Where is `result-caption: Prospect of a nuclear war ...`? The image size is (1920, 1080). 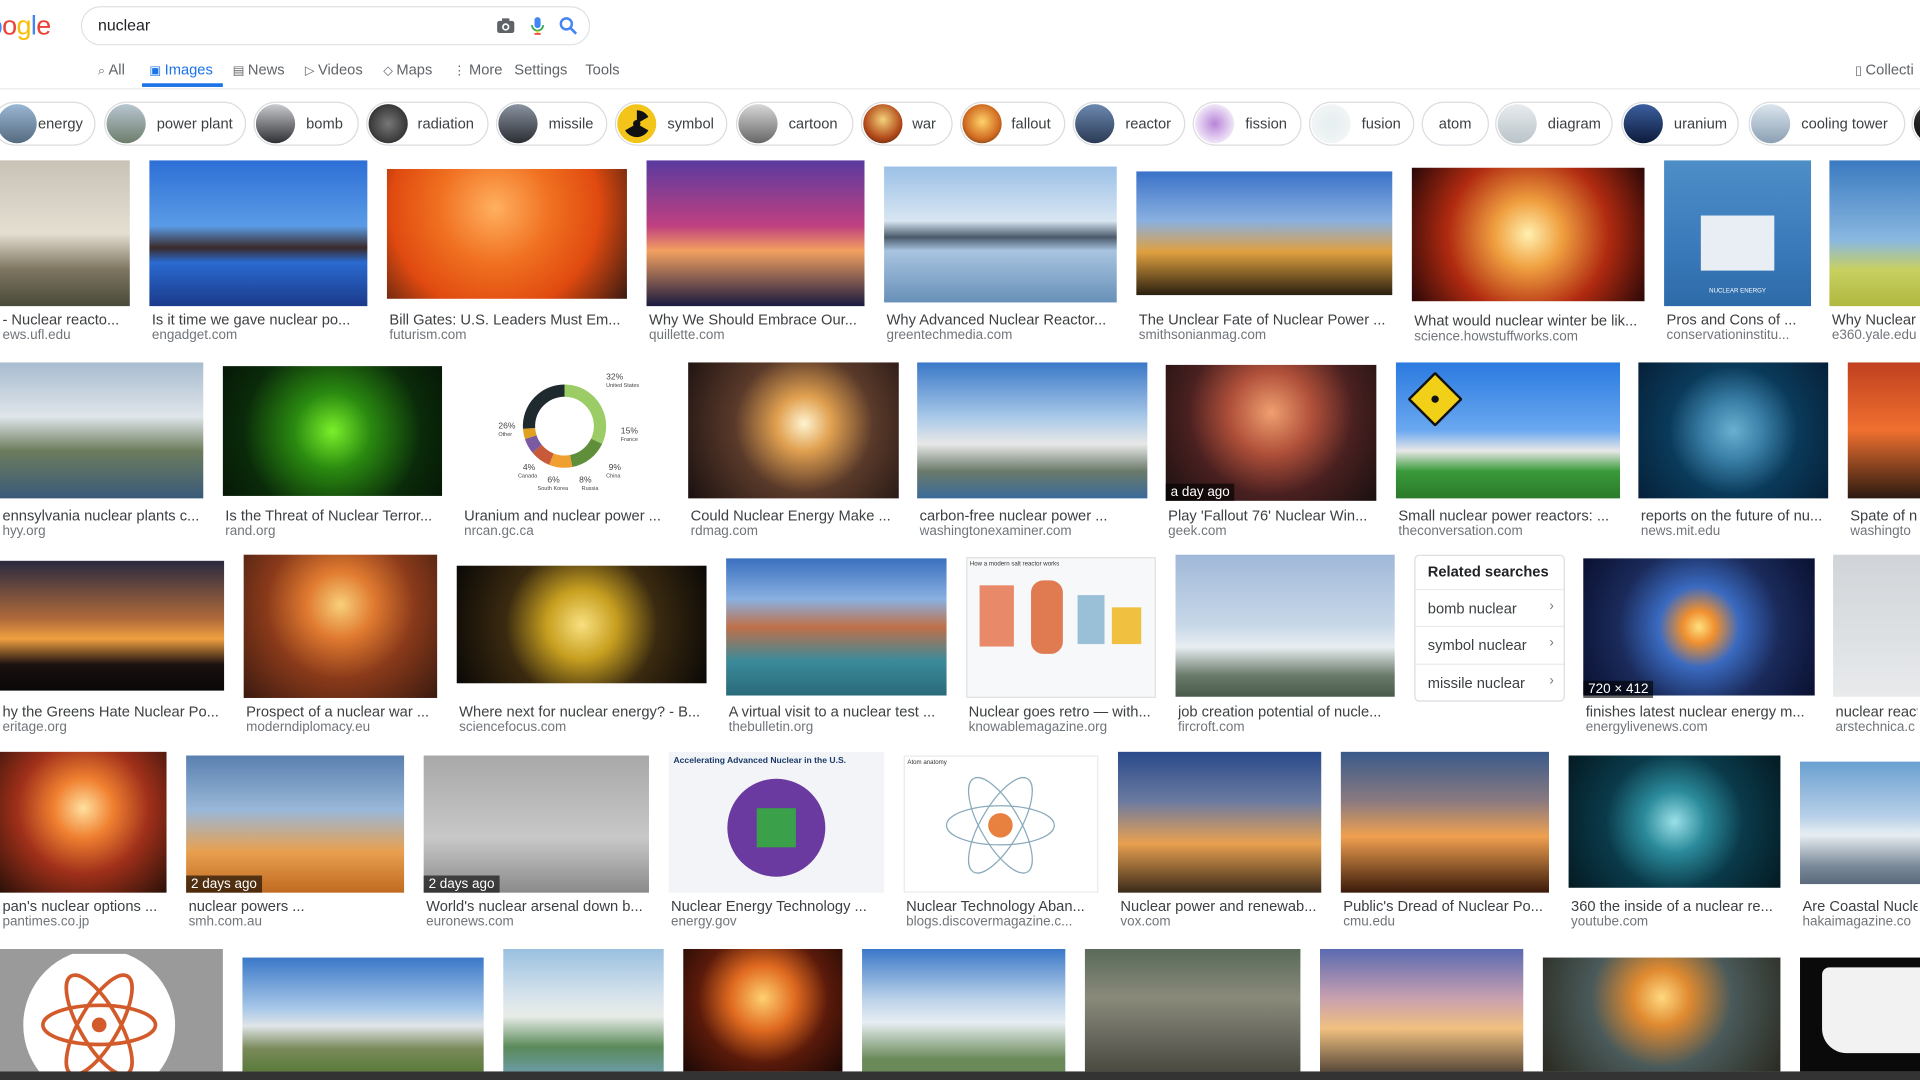 result-caption: Prospect of a nuclear war ... is located at coordinates (340, 711).